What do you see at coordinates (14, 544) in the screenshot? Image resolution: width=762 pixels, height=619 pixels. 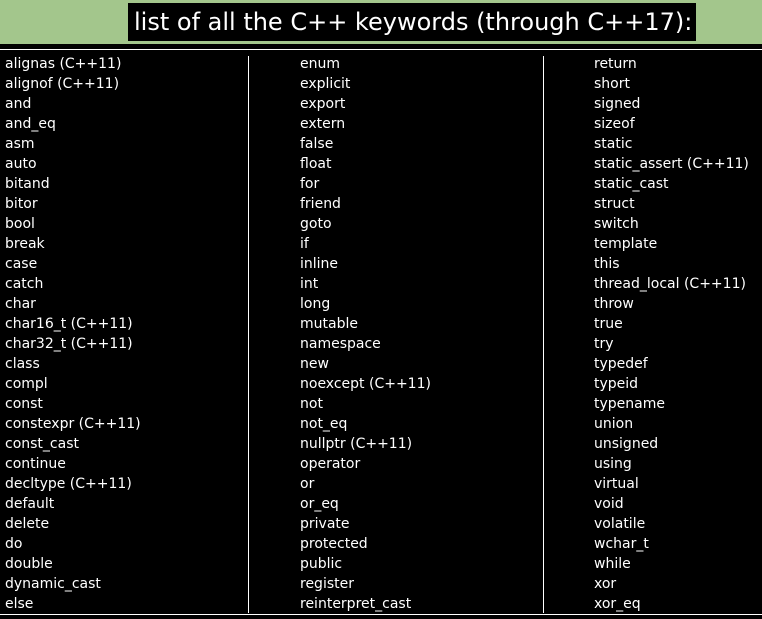 I see `keyword-item: do` at bounding box center [14, 544].